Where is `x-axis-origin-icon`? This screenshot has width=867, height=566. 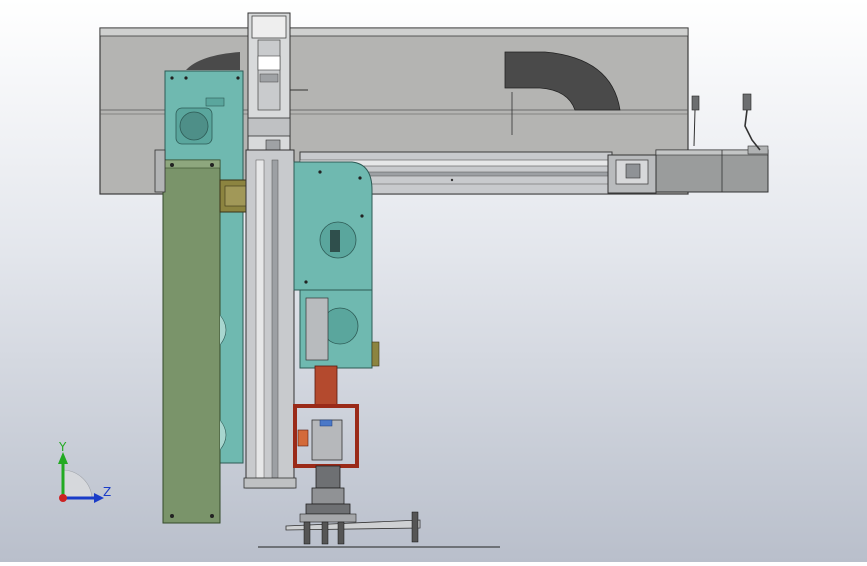 x-axis-origin-icon is located at coordinates (63, 498).